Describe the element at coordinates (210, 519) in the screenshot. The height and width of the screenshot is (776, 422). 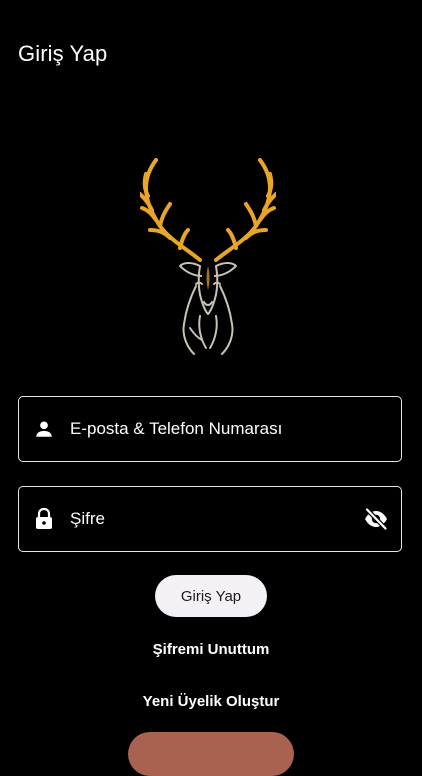
I see `password-field: Şifre` at that location.